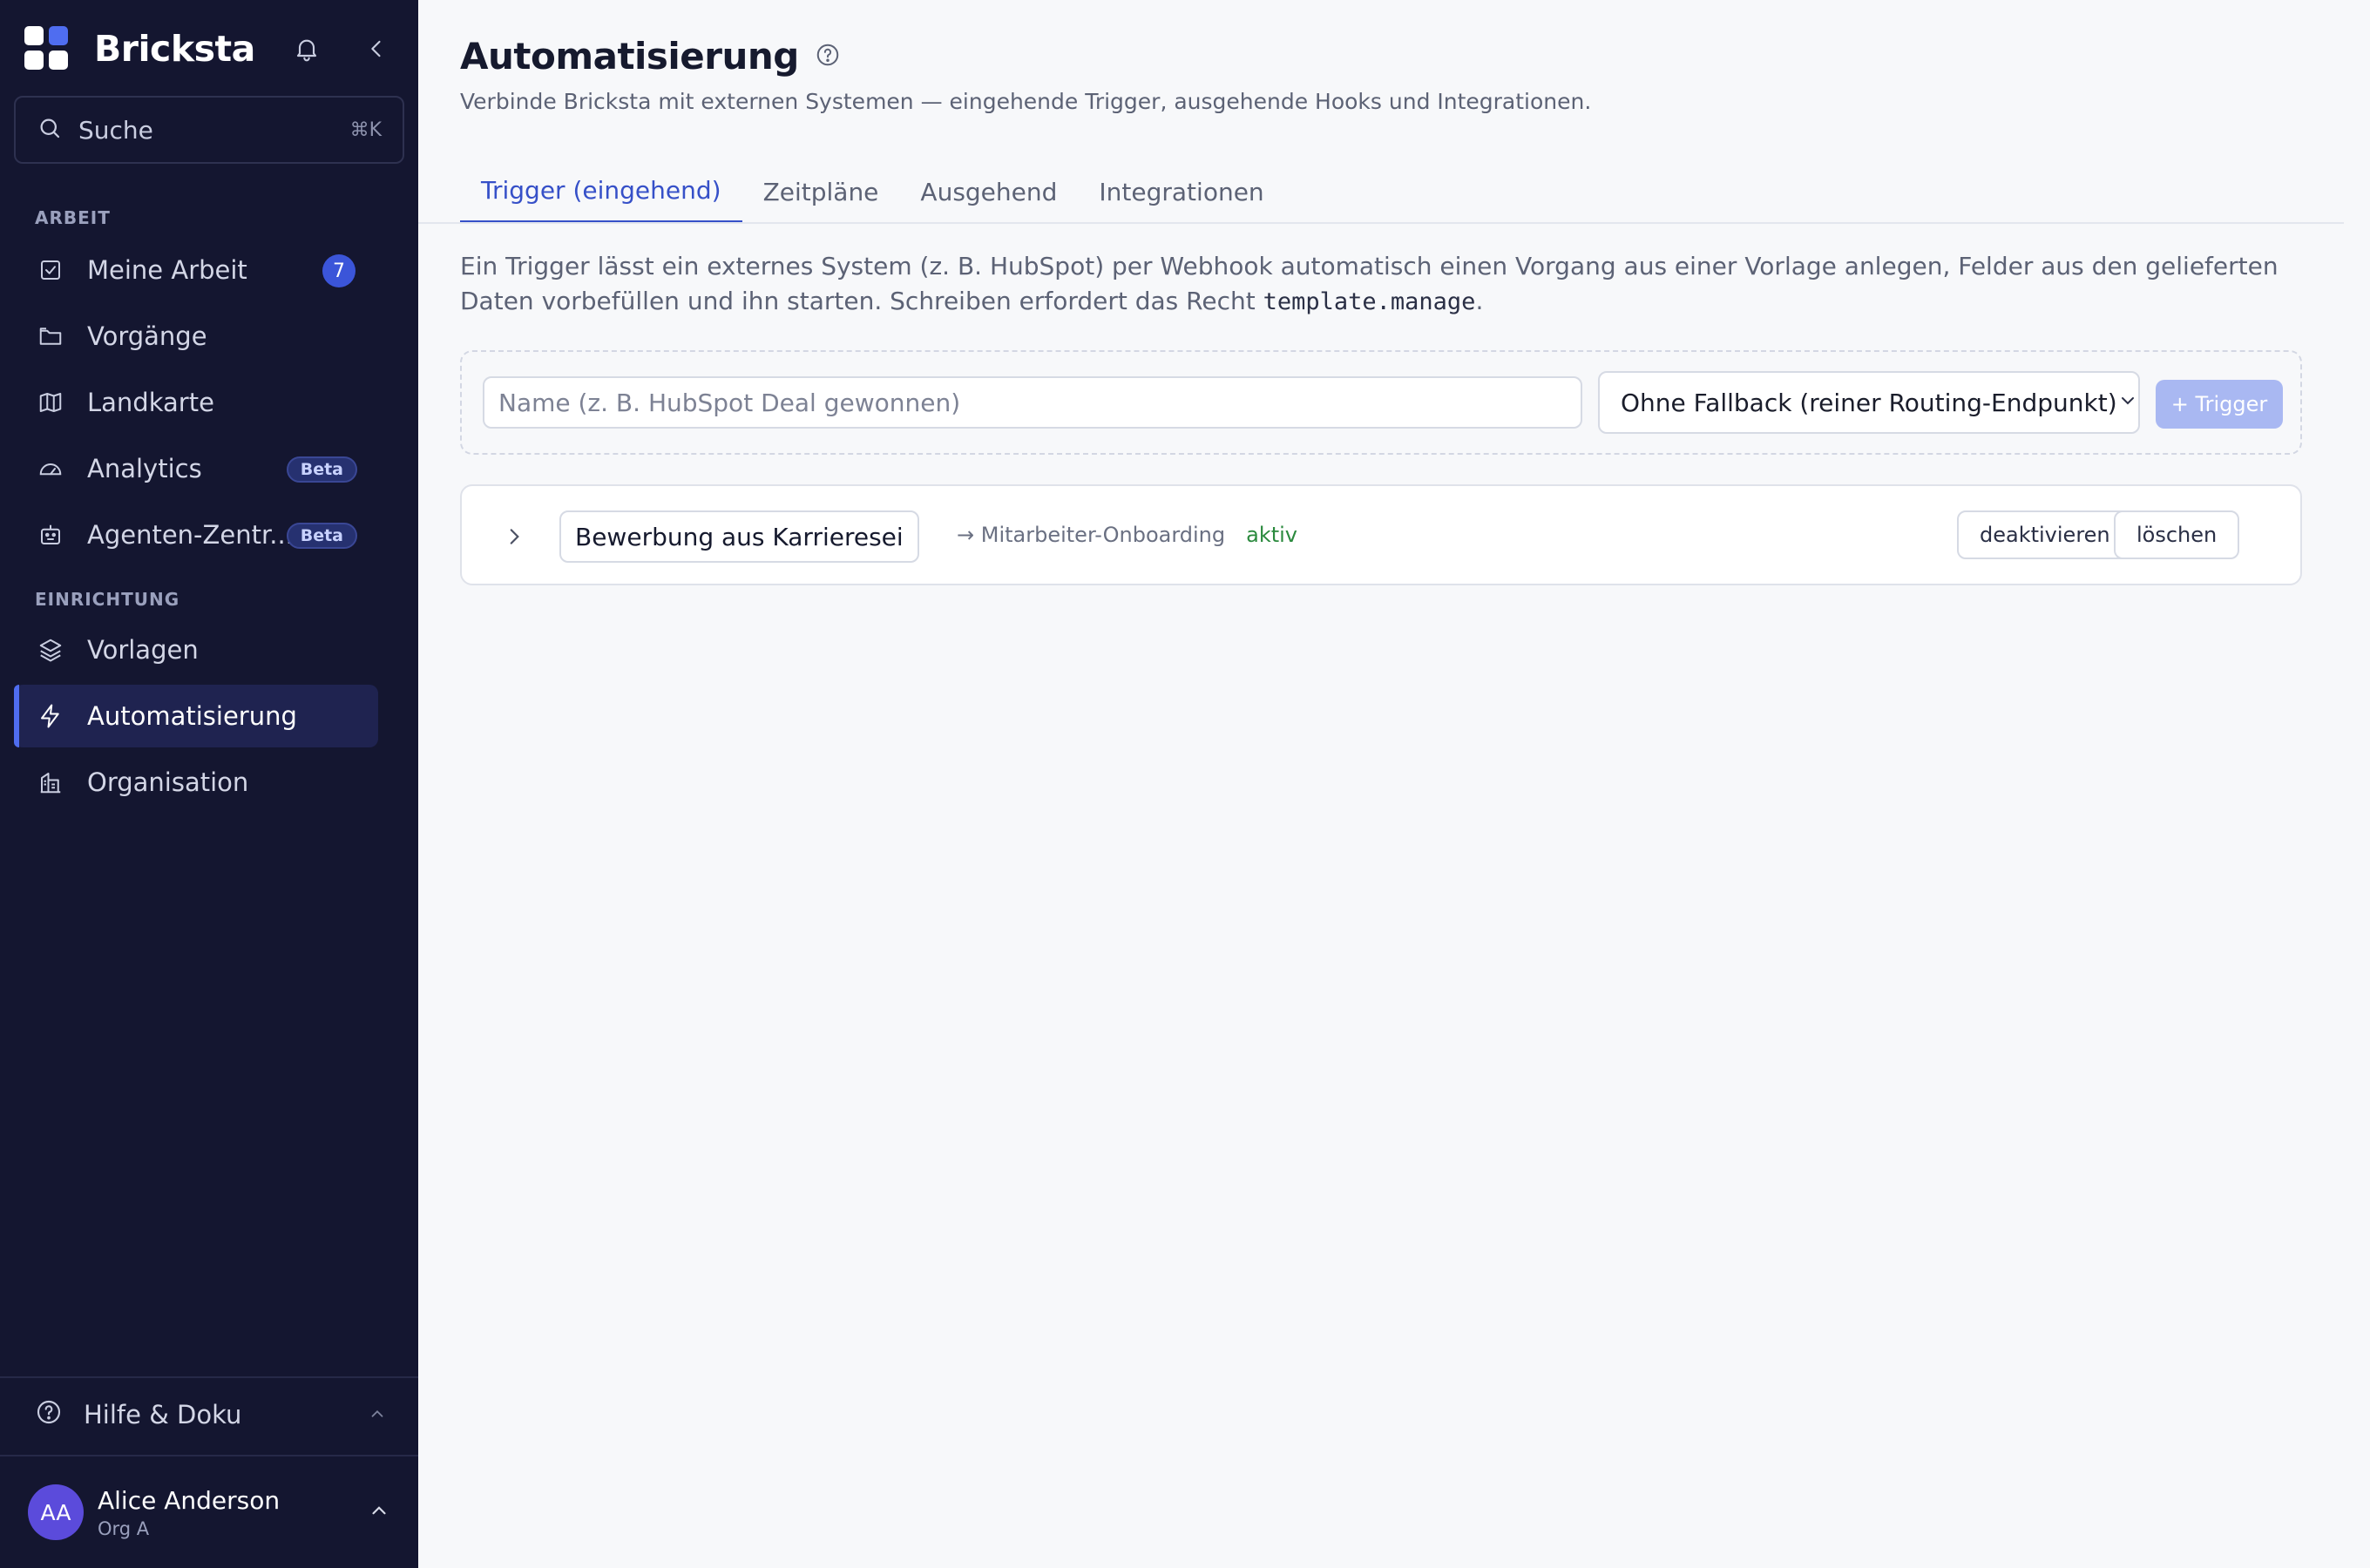 The image size is (2370, 1568). I want to click on sidebar-item-label: Vorlagen, so click(143, 650).